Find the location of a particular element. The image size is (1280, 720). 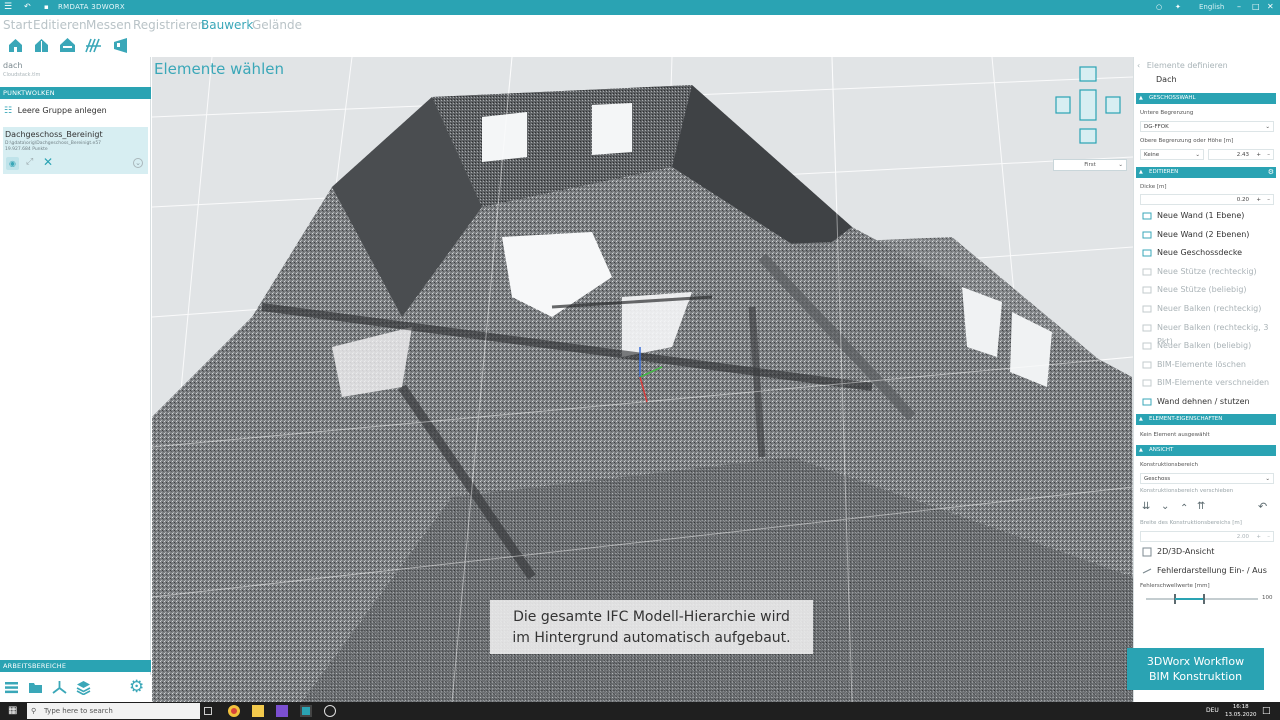

threshold-slider is located at coordinates (1202, 599).